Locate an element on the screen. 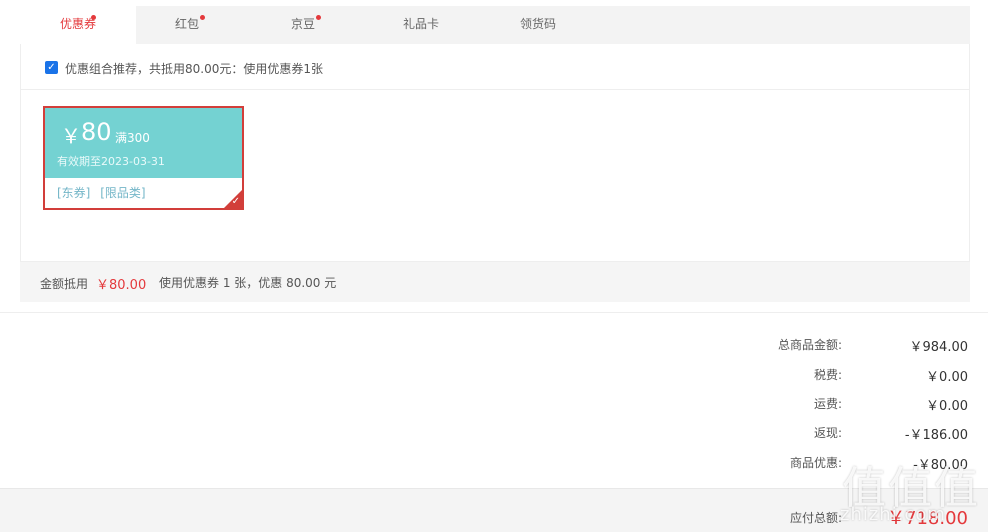 This screenshot has width=988, height=532. coupon-amount: 80 is located at coordinates (96, 132).